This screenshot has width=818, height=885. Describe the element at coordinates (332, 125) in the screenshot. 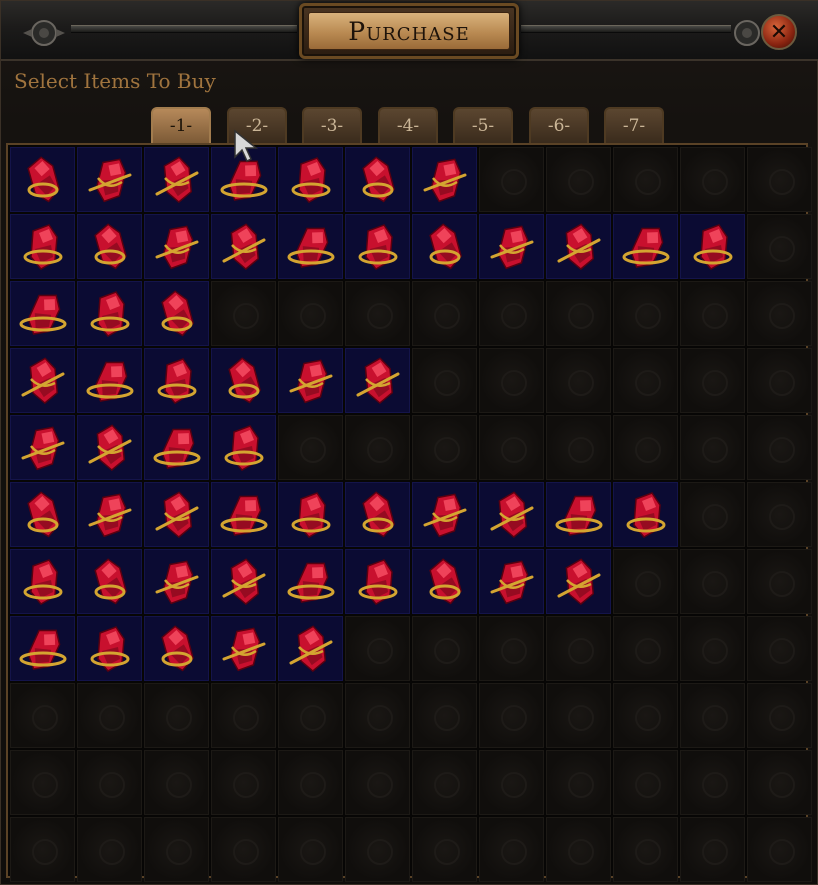

I see `tab-3: -3-` at that location.